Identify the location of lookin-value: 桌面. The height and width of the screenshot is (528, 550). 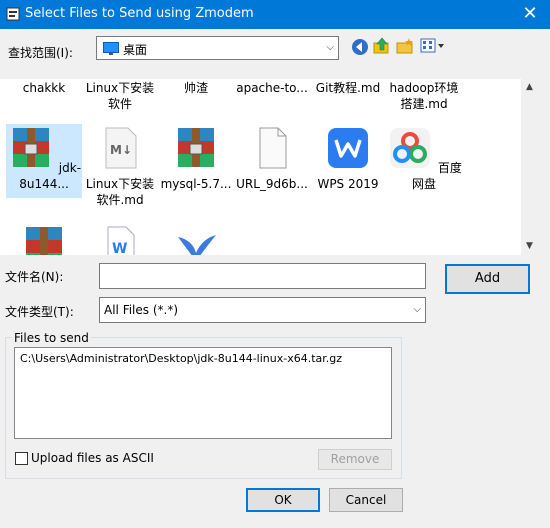
(135, 50).